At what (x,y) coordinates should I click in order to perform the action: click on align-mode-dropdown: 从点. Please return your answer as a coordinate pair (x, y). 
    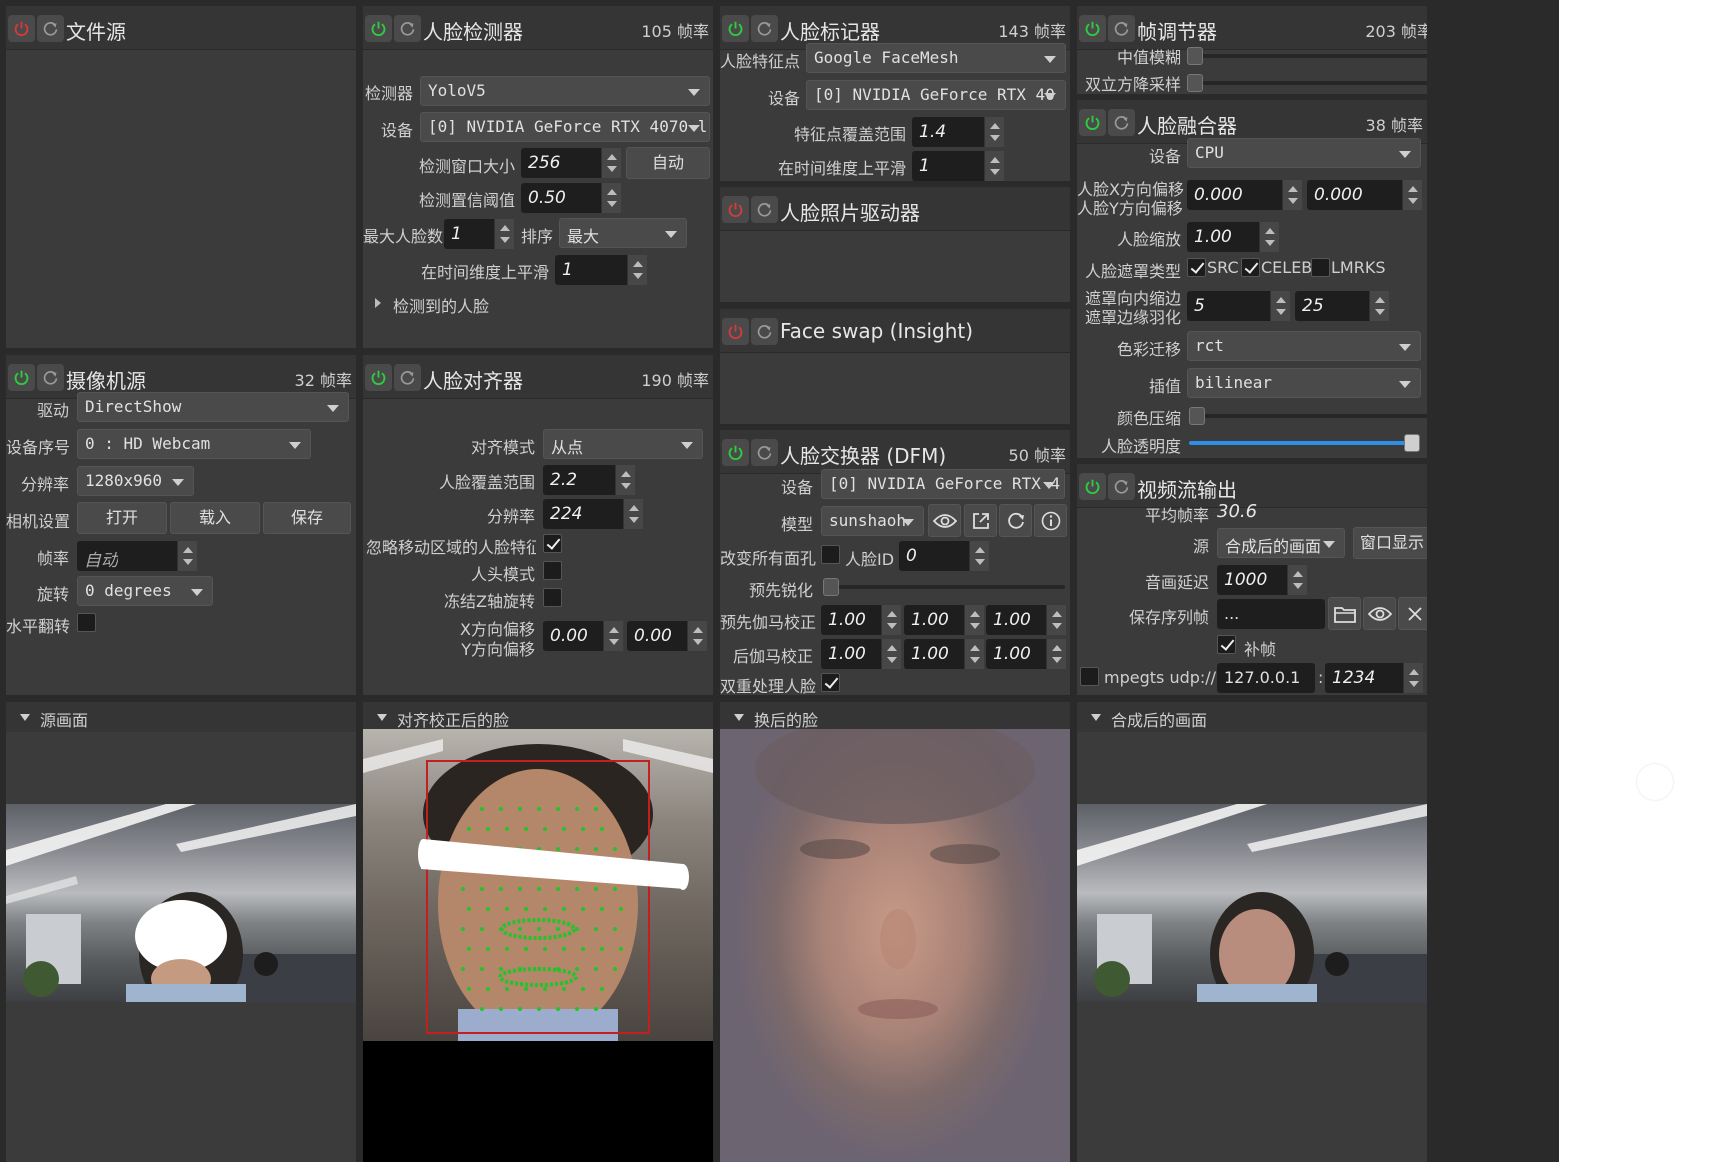
    Looking at the image, I should click on (623, 444).